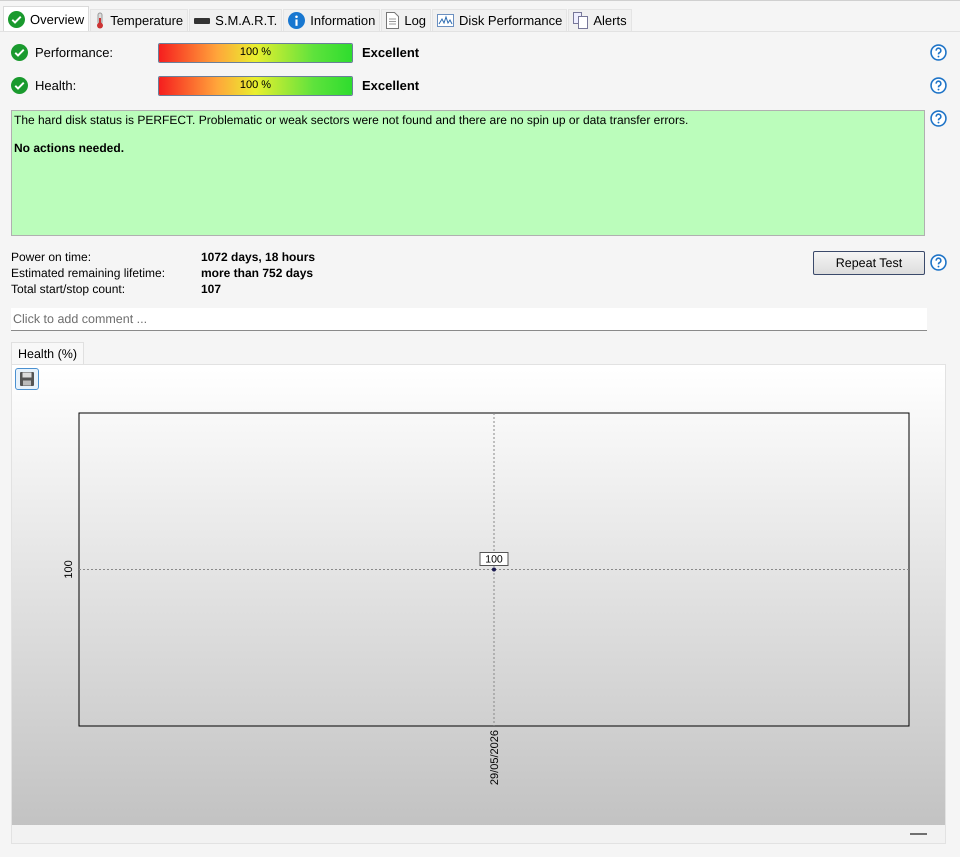 The height and width of the screenshot is (857, 960). I want to click on tab: Overview, so click(46, 18).